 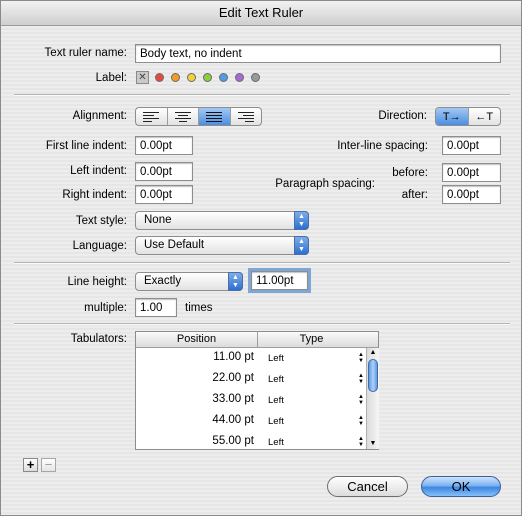 I want to click on ruler-name-label: Text ruler name:, so click(x=85, y=53).